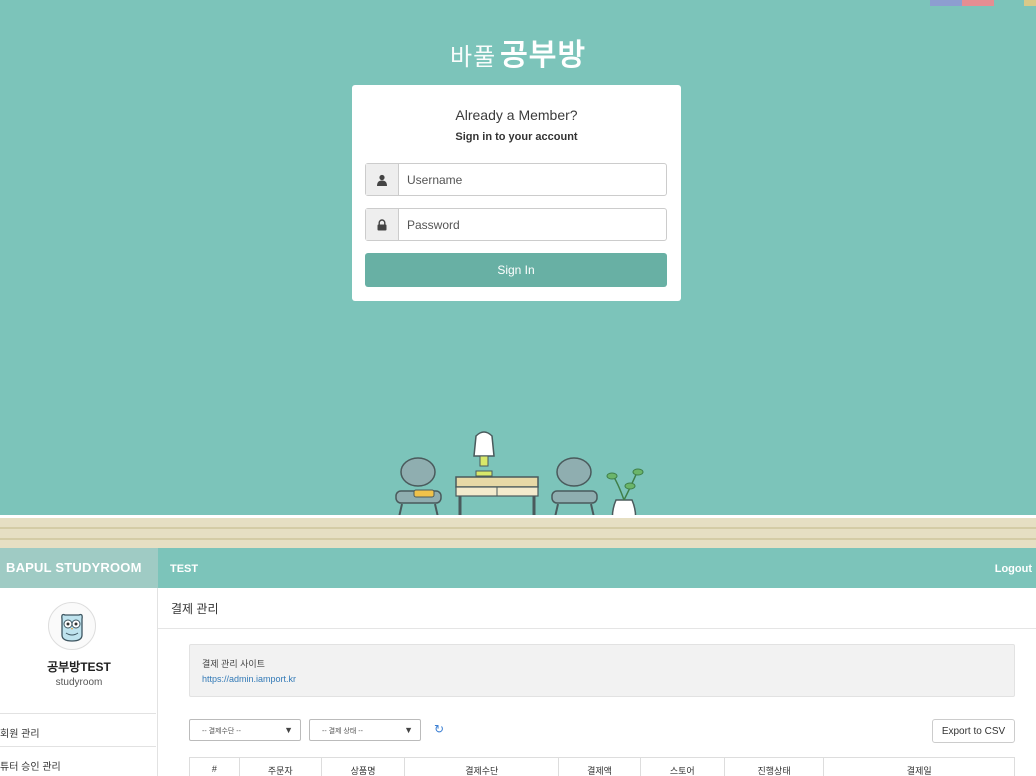 Image resolution: width=1036 pixels, height=776 pixels. Describe the element at coordinates (683, 767) in the screenshot. I see `column-header: 스토어` at that location.